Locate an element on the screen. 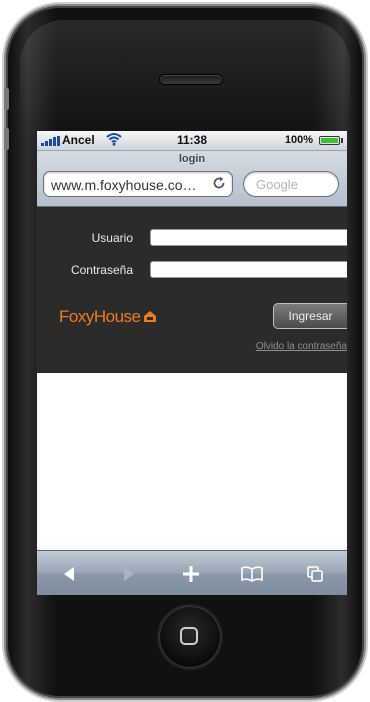 This screenshot has height=702, width=370. search-field: Google is located at coordinates (291, 184).